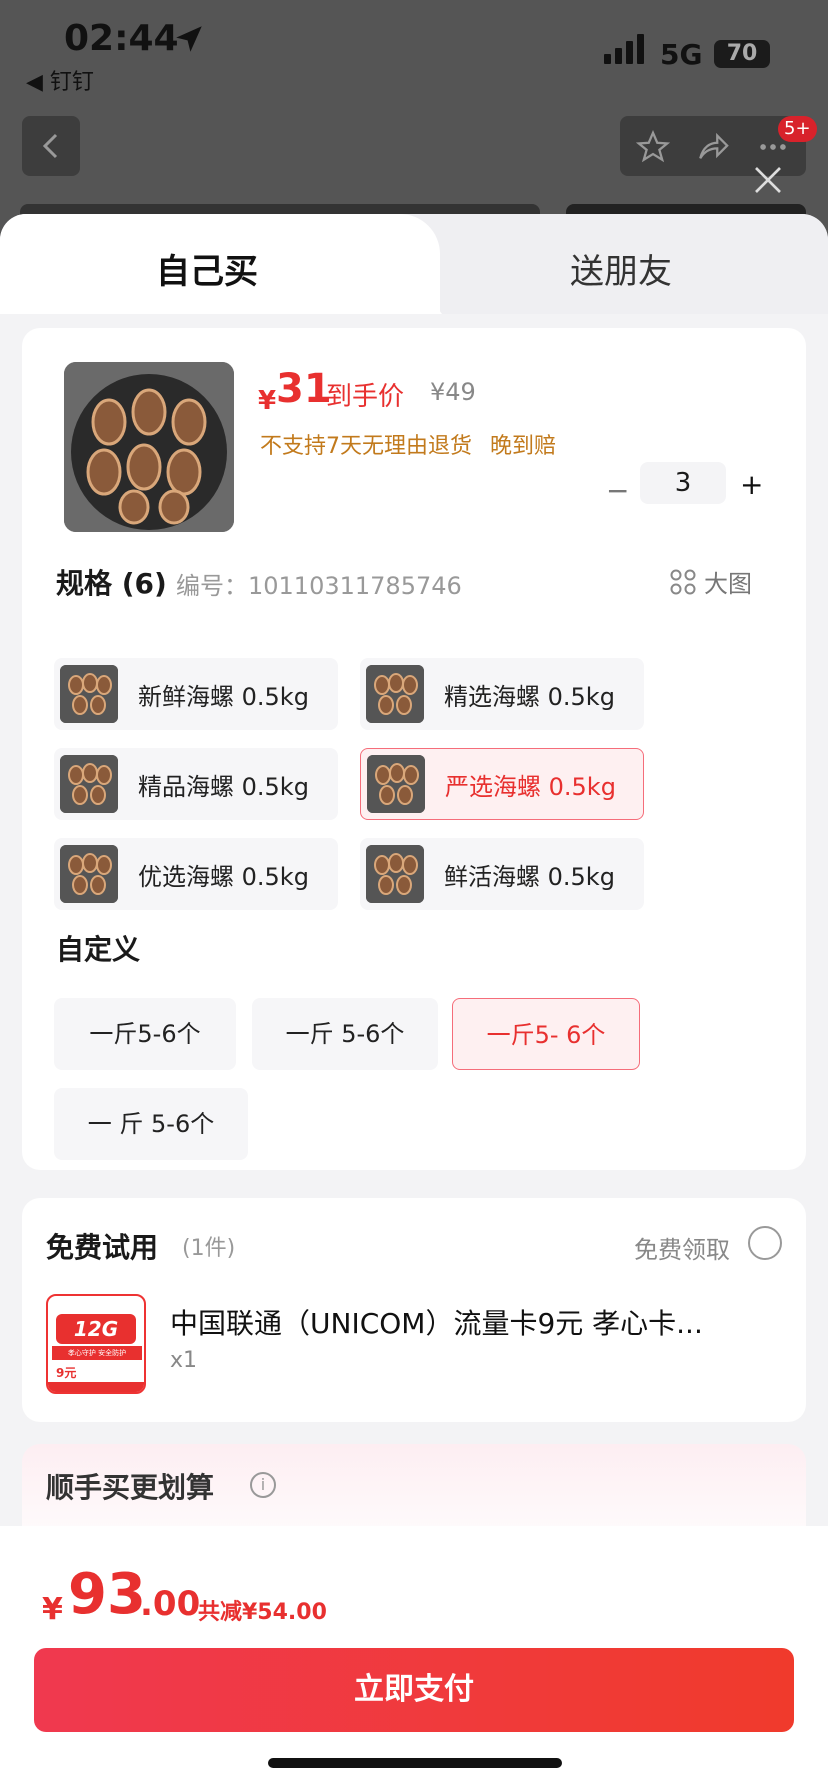 This screenshot has width=828, height=1792. Describe the element at coordinates (617, 490) in the screenshot. I see `quantity-decrease-button: −` at that location.